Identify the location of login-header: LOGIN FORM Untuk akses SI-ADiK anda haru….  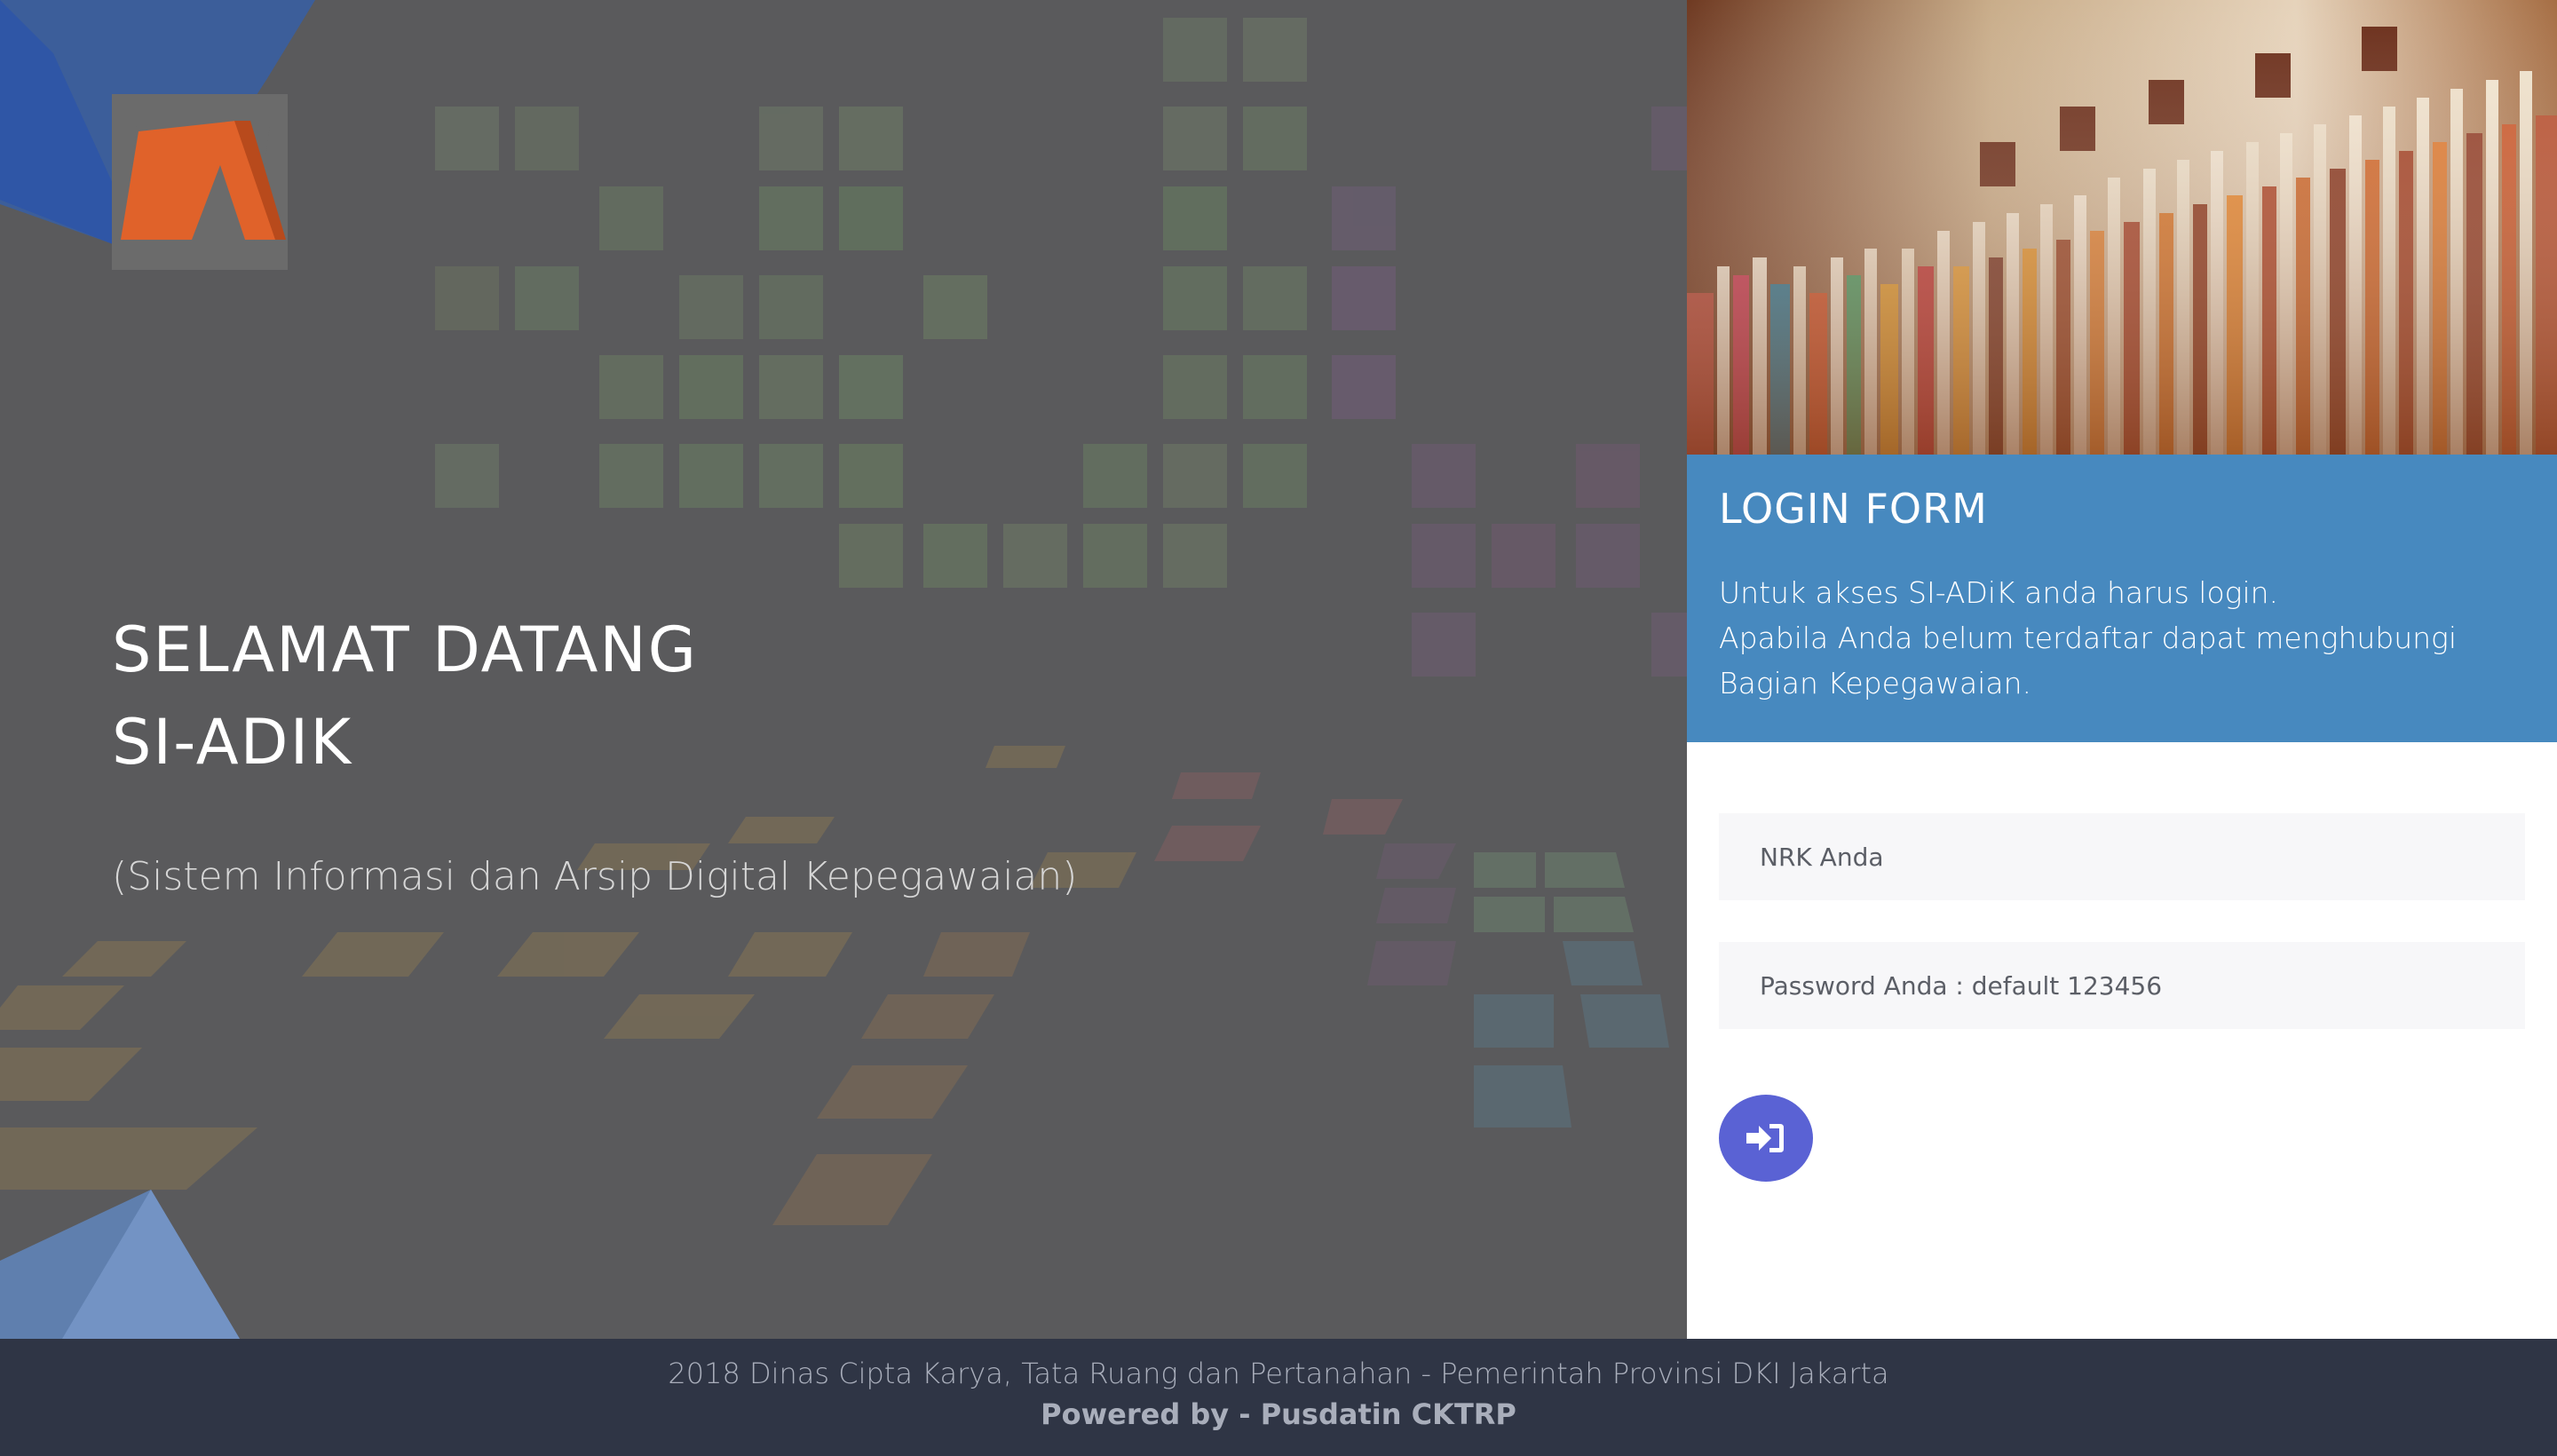
(2122, 598).